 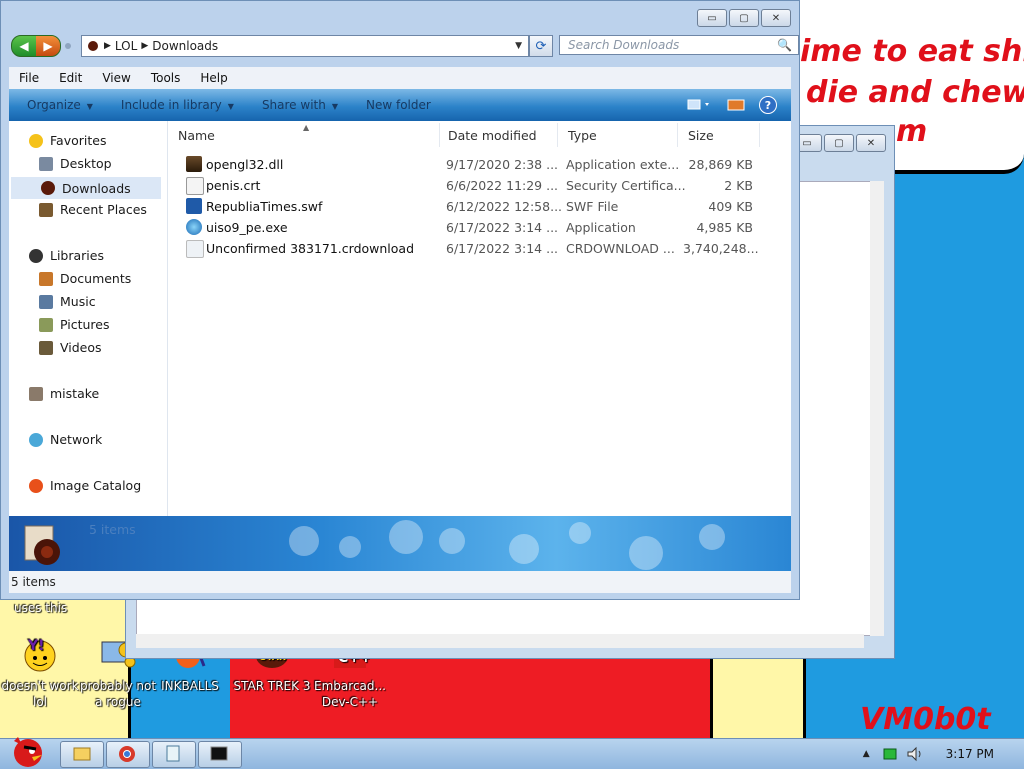 I want to click on sidebar-item-pictures: Pictures, so click(x=74, y=324).